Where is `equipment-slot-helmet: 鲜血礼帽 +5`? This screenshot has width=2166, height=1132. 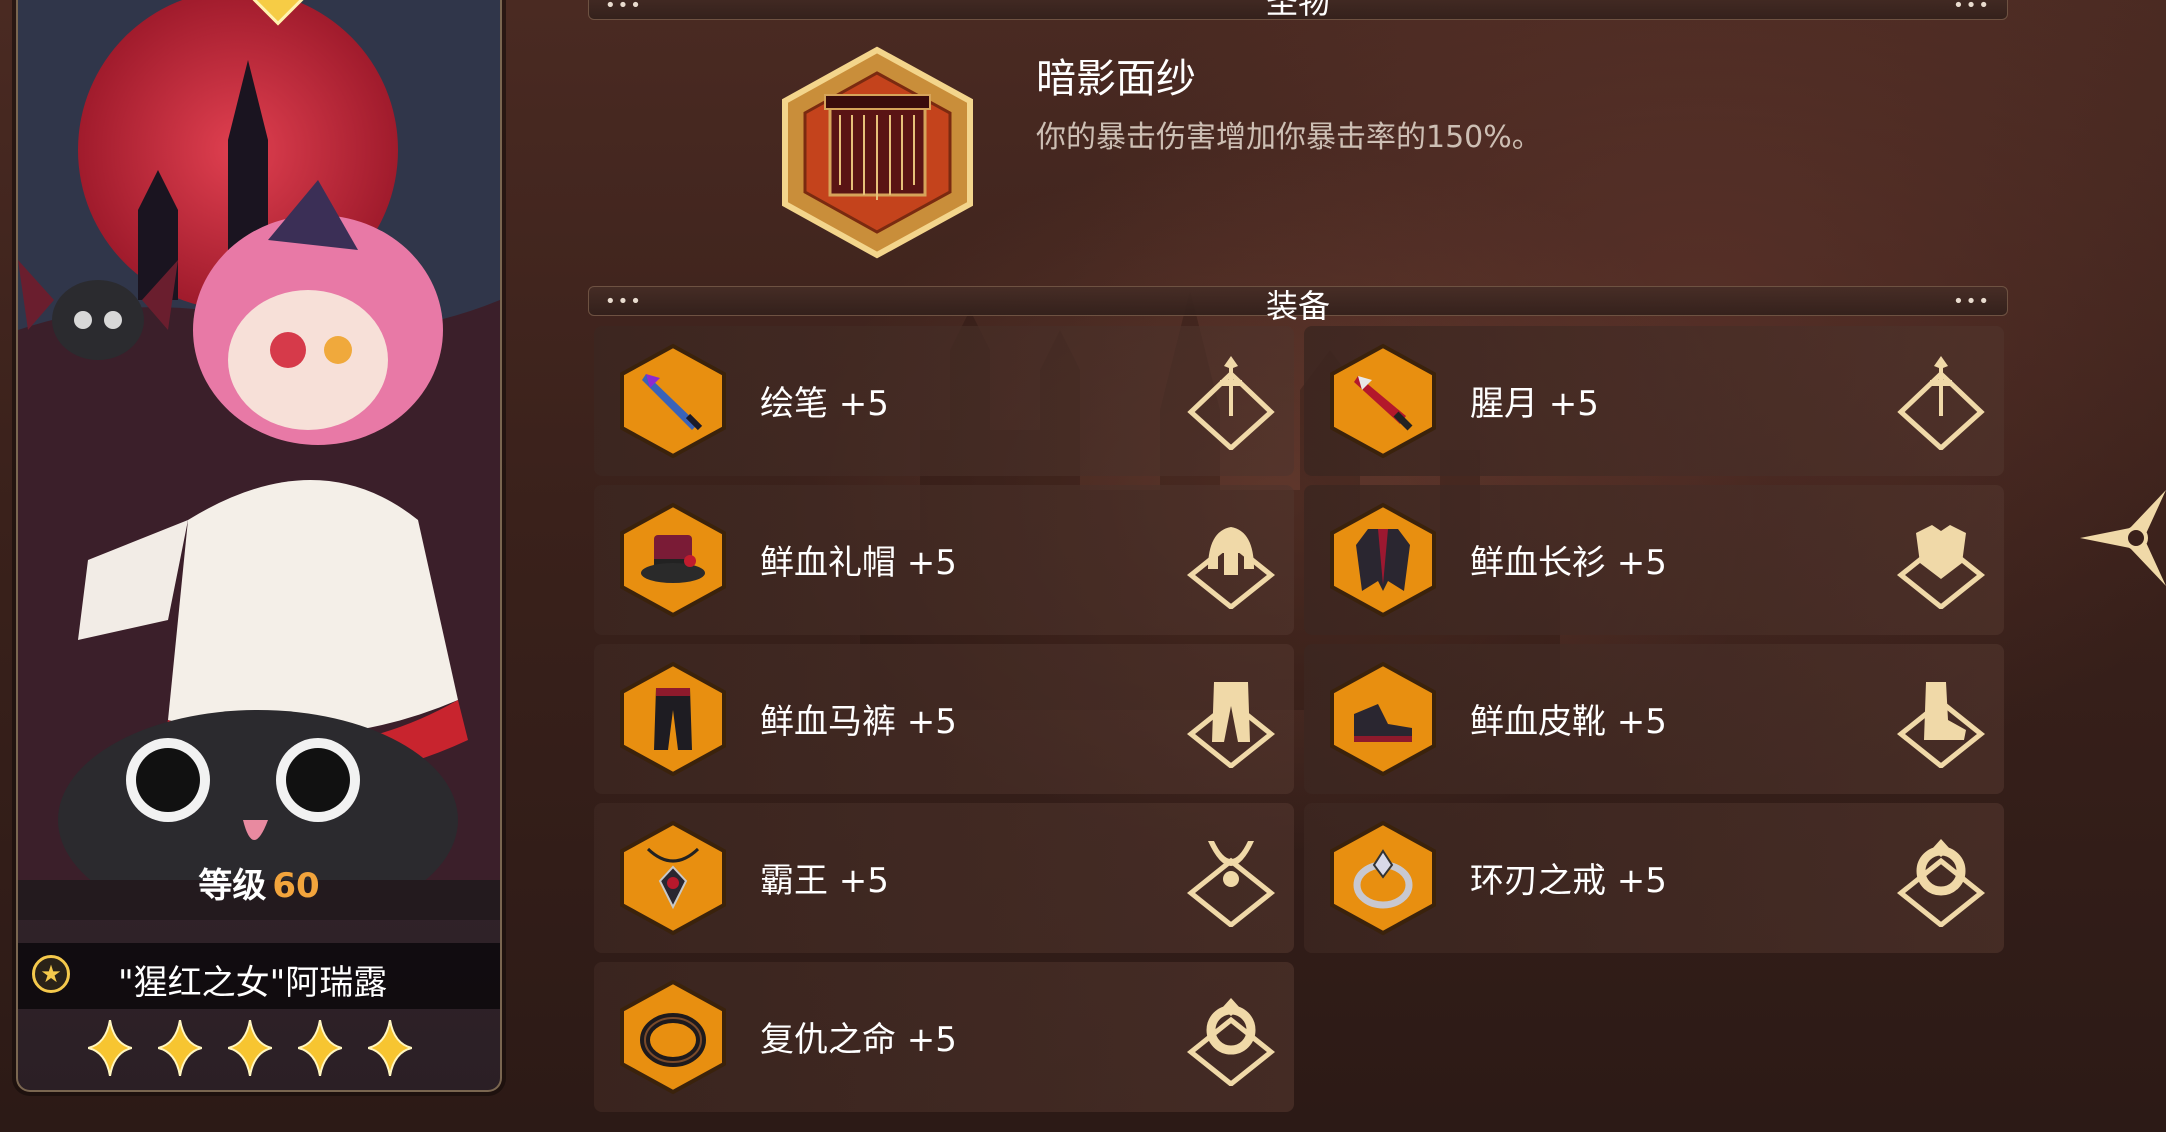 equipment-slot-helmet: 鲜血礼帽 +5 is located at coordinates (944, 560).